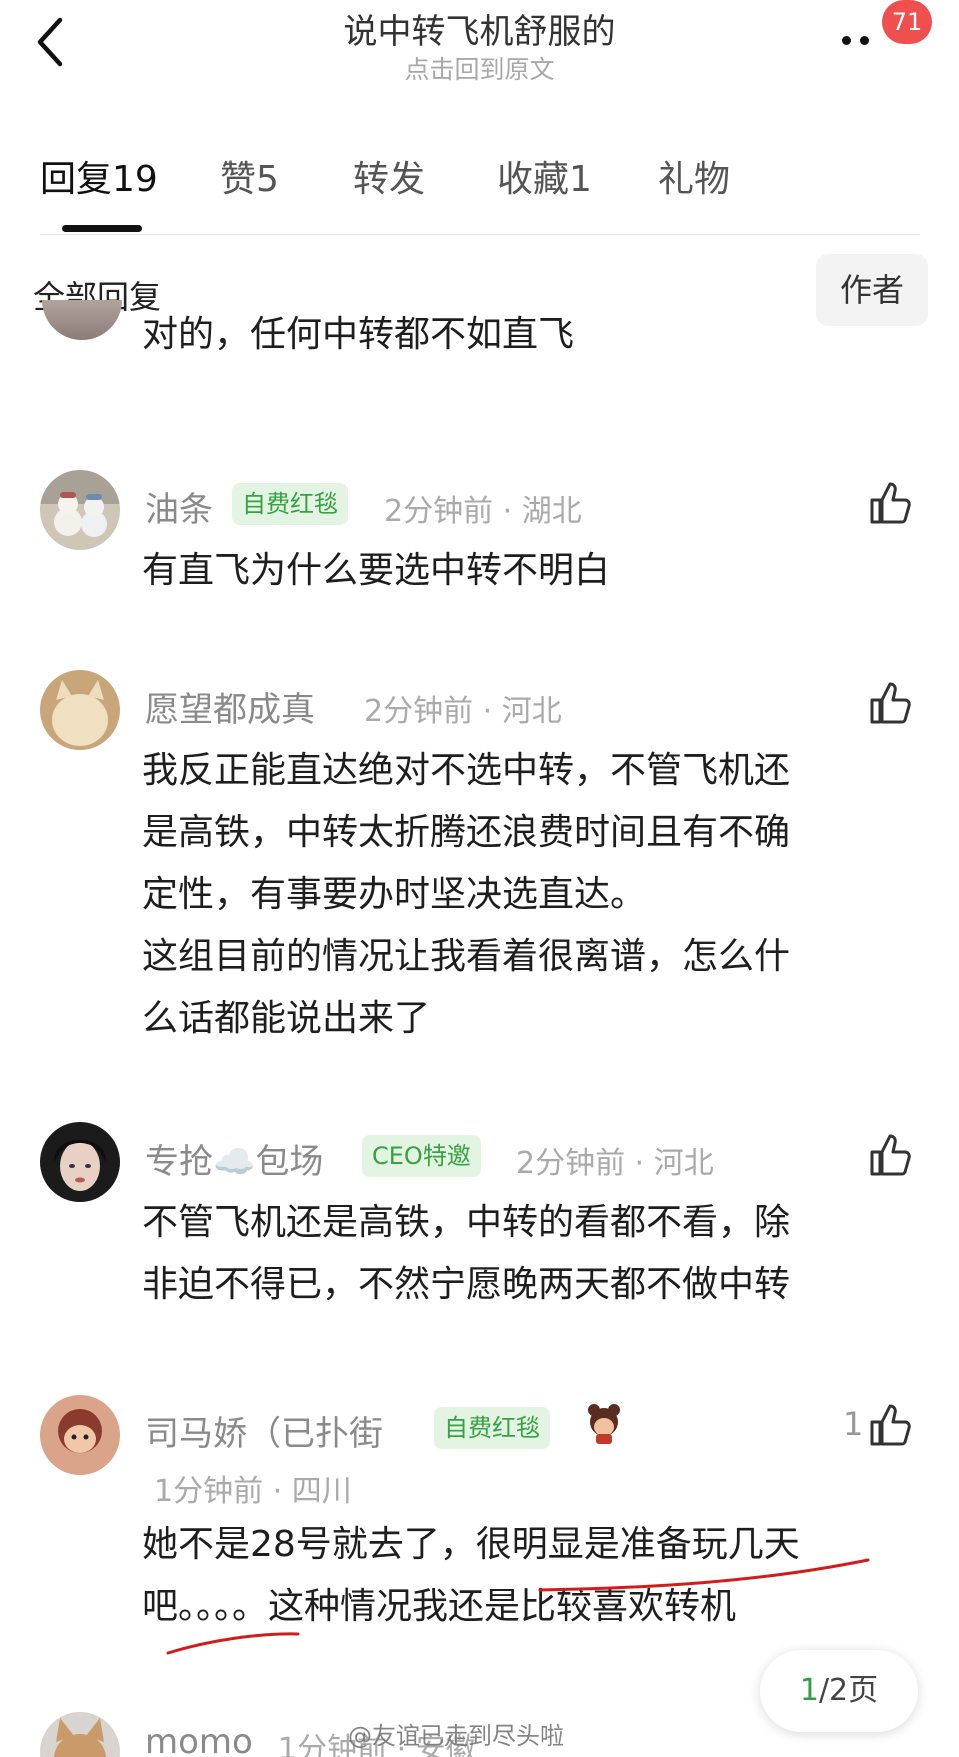 The height and width of the screenshot is (1757, 959). I want to click on tab-replies: 回复19, so click(99, 176).